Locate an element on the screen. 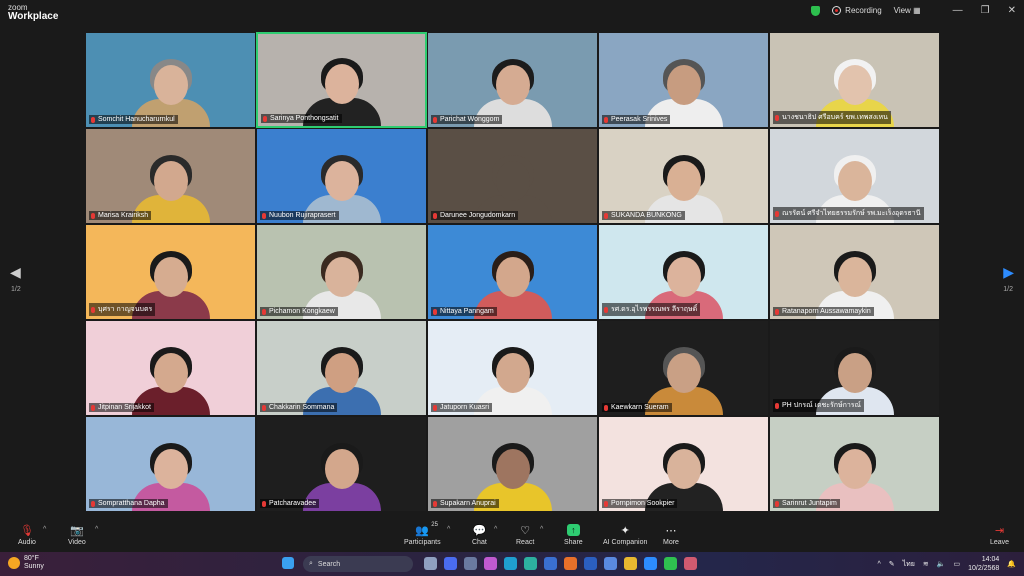 The width and height of the screenshot is (1024, 576). previous-page-arrow-icon: ◀ is located at coordinates (15, 272).